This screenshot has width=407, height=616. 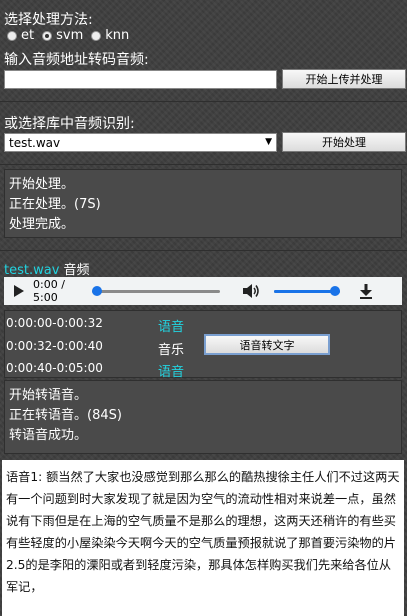 What do you see at coordinates (65, 415) in the screenshot?
I see `log-line: 正在转语音。(84S)` at bounding box center [65, 415].